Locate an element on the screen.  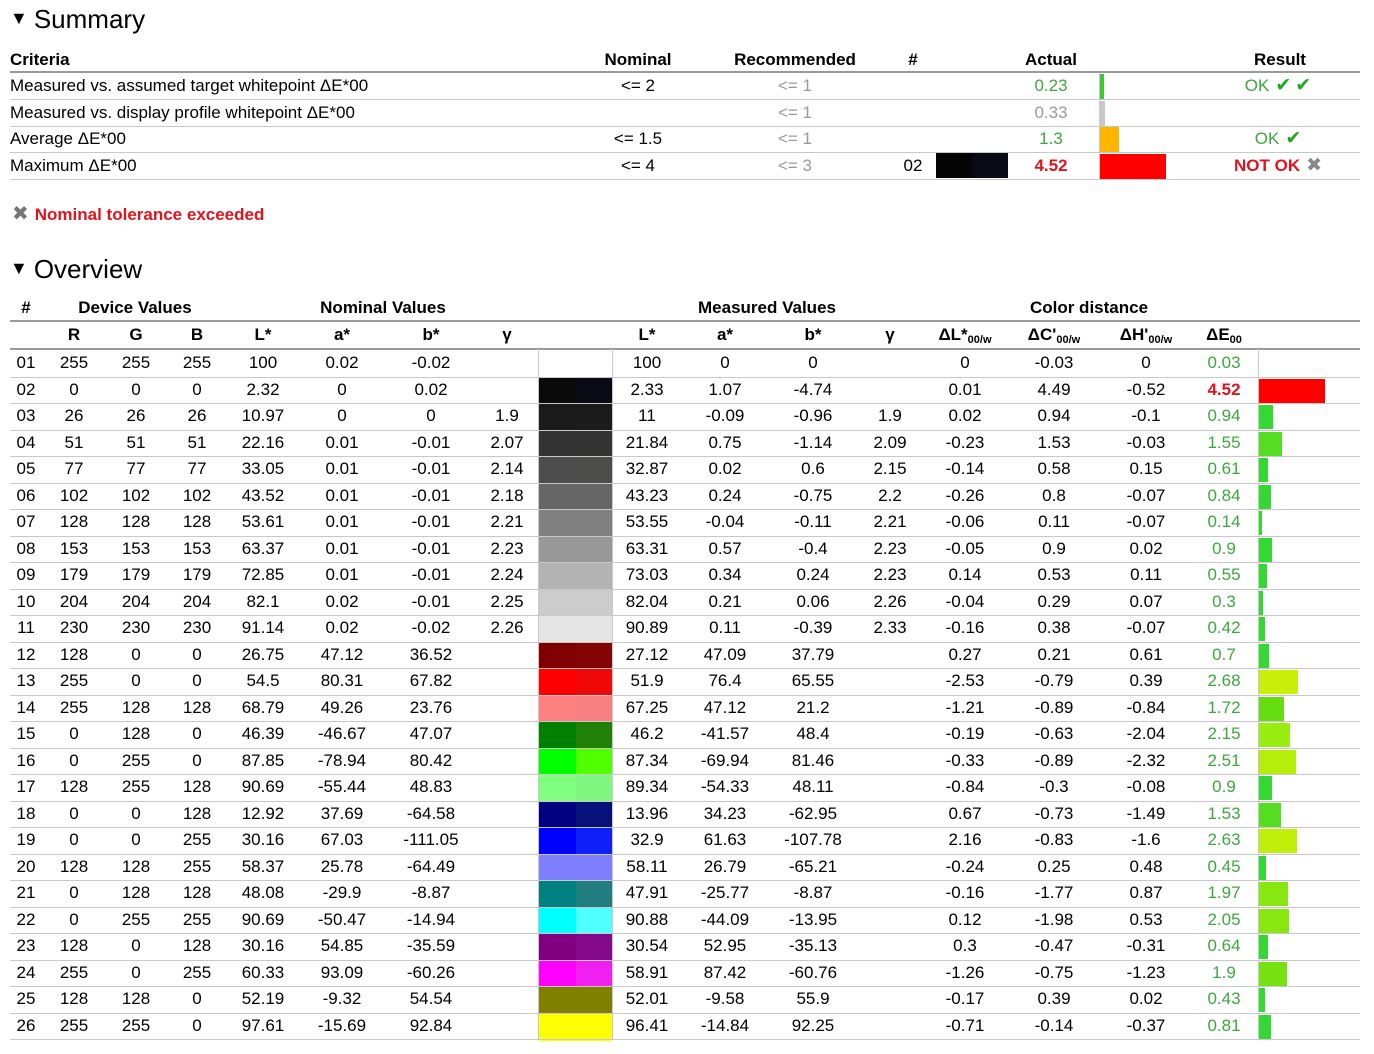
measured-b: 0.06 is located at coordinates (813, 601).